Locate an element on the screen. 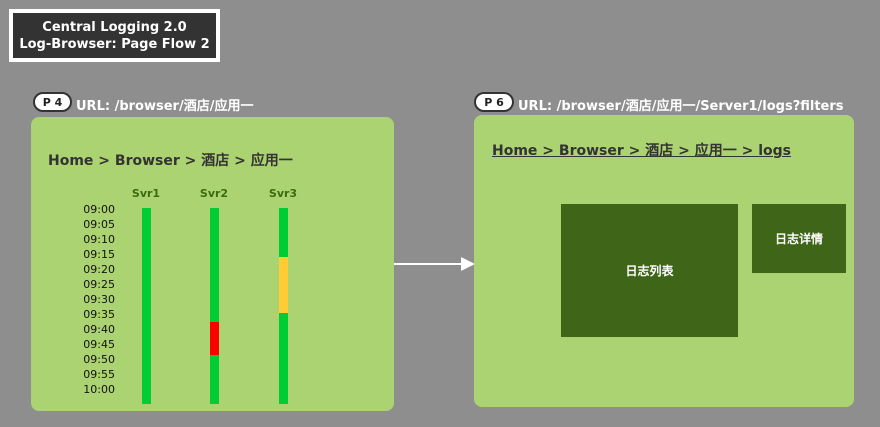 This screenshot has height=427, width=880. time-label: 09:45 is located at coordinates (99, 344).